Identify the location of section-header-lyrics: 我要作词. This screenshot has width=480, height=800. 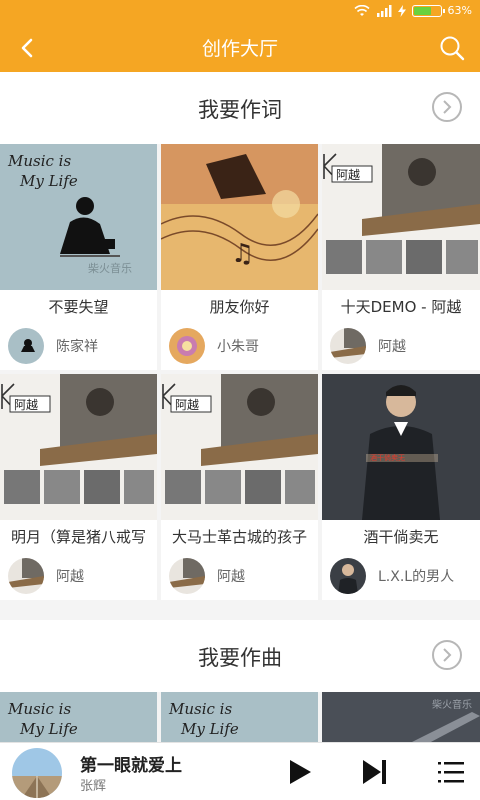
(240, 108).